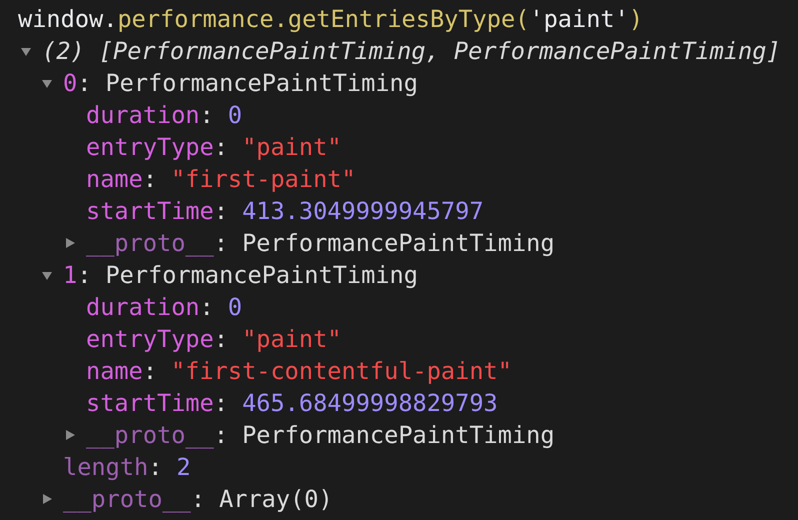 This screenshot has height=520, width=798. What do you see at coordinates (276, 499) in the screenshot?
I see `property-value: Array(0)` at bounding box center [276, 499].